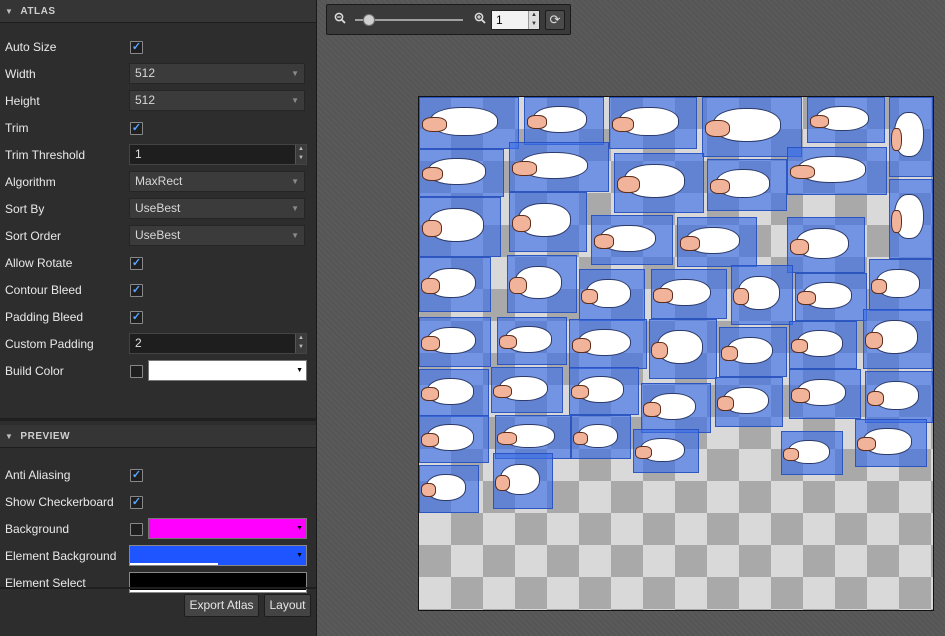 This screenshot has width=945, height=636. What do you see at coordinates (340, 19) in the screenshot?
I see `zoom-out-icon` at bounding box center [340, 19].